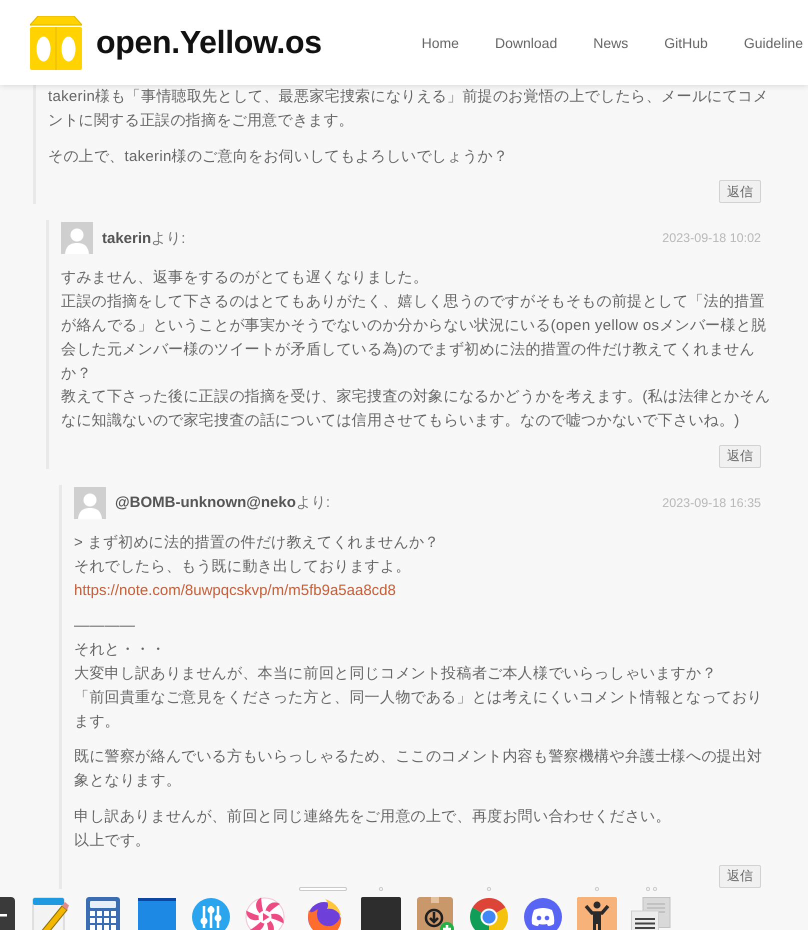  I want to click on comment-author: takerinより:, so click(144, 238).